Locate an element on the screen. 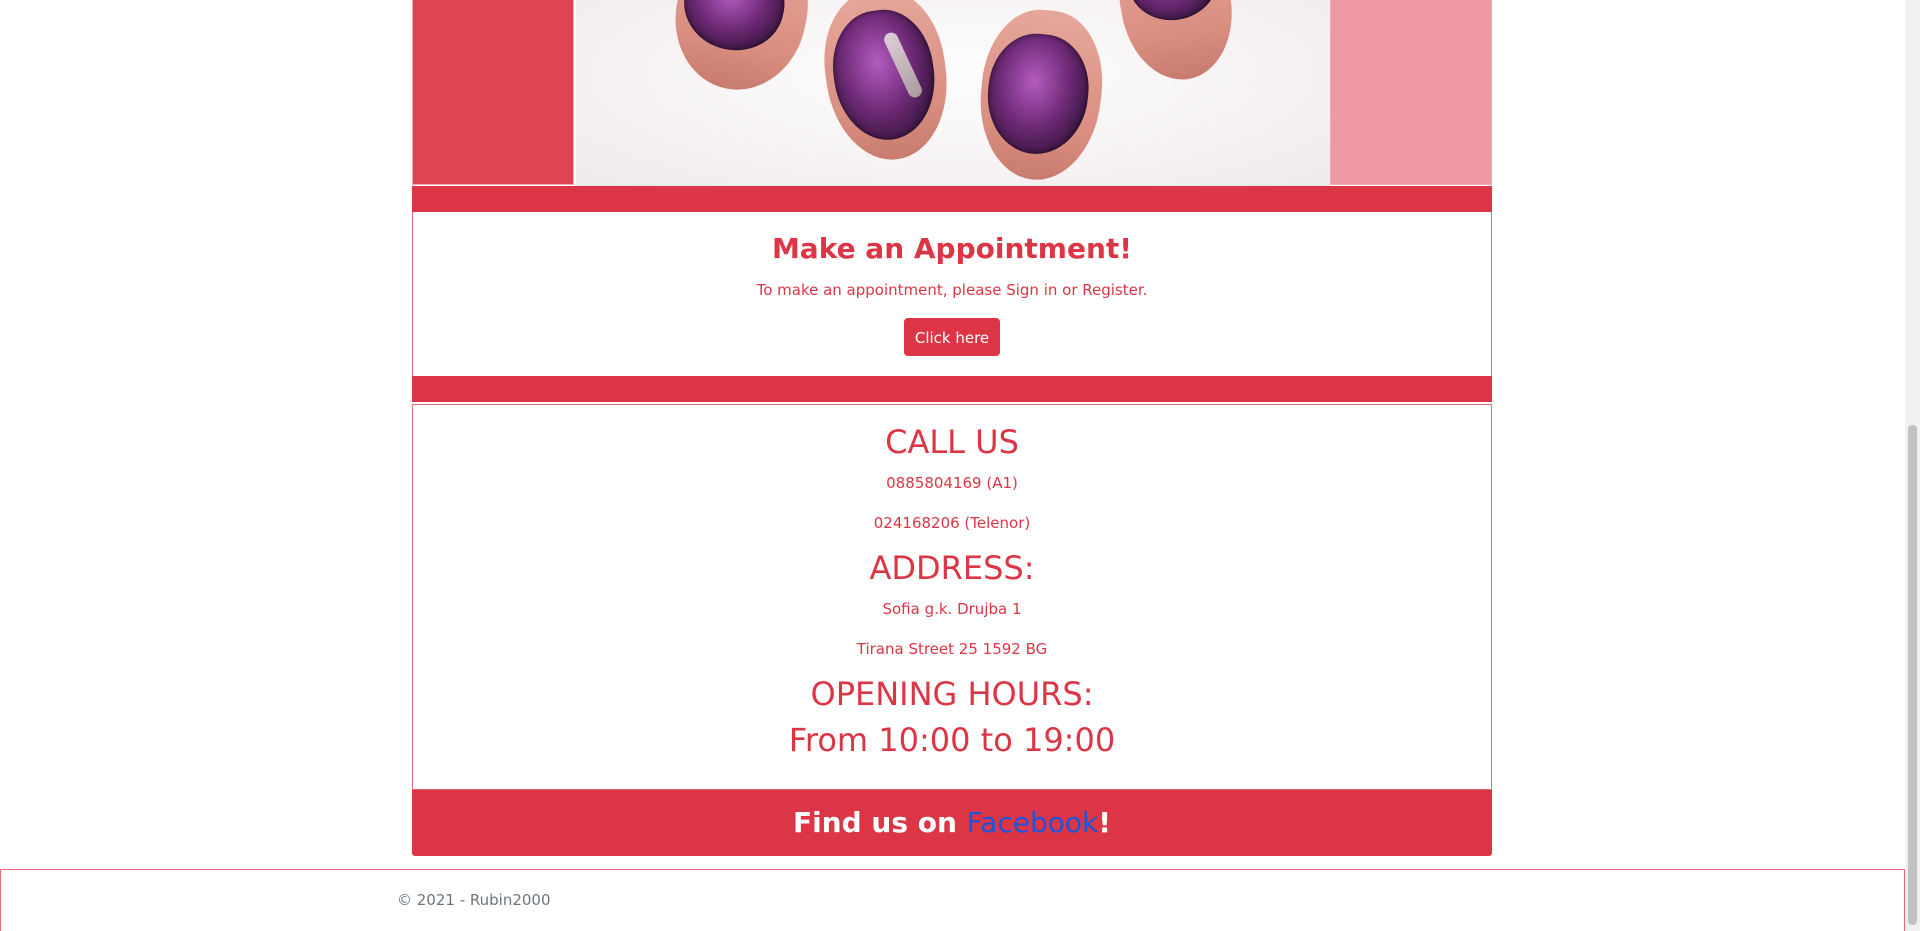  scrollbar-thumb is located at coordinates (1912, 675).